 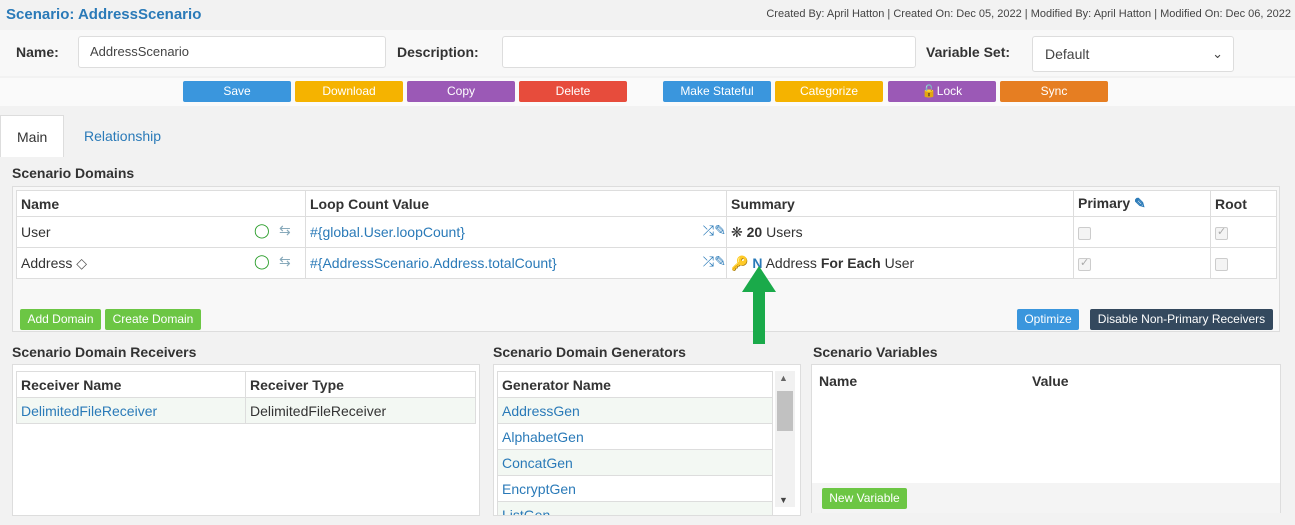 I want to click on receiver-name-link: DelimitedFileReceiver, so click(x=89, y=411).